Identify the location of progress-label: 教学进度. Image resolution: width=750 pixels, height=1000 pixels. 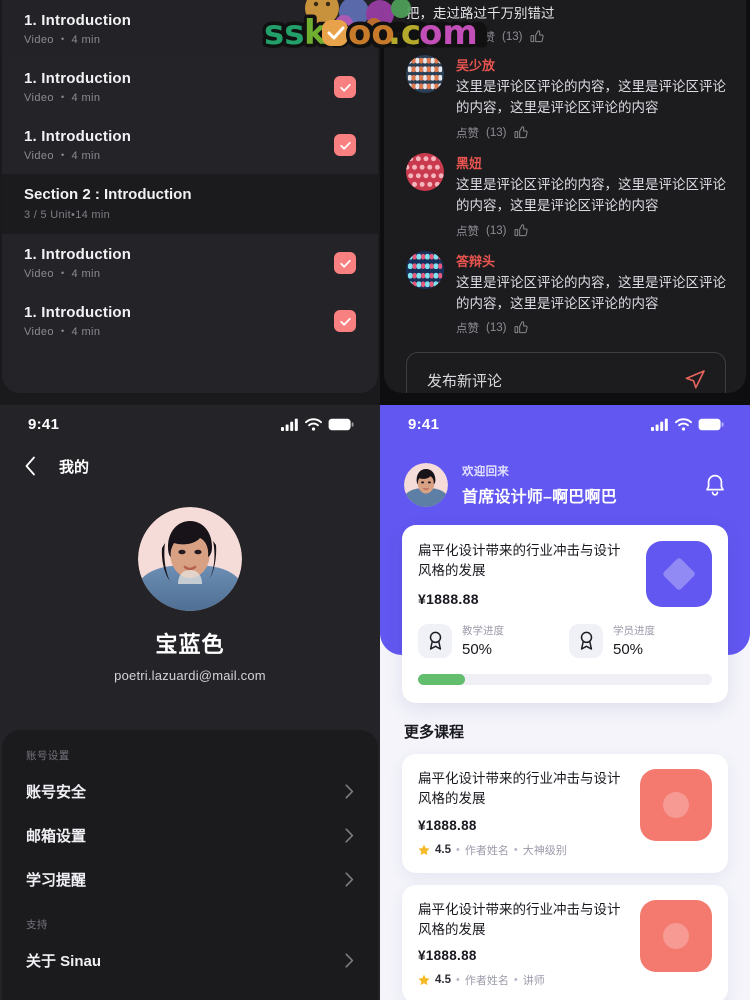
(483, 631).